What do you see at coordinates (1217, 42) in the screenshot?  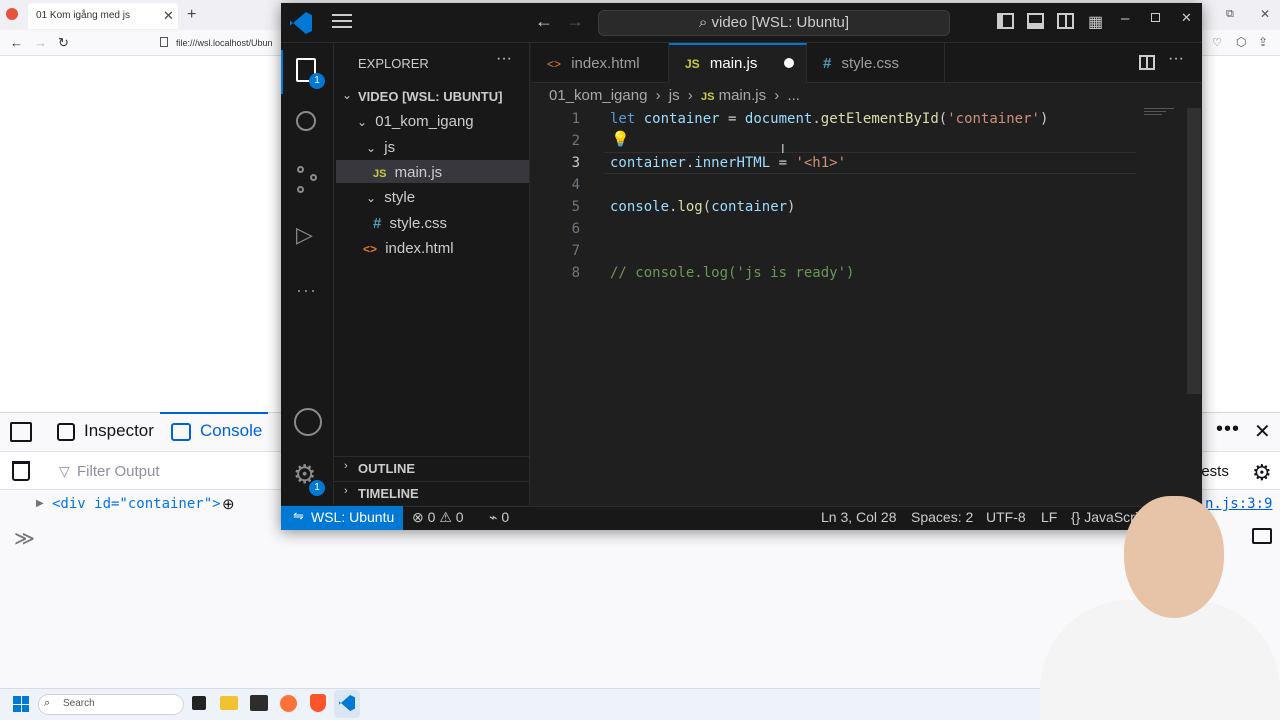 I see `pocket-icon: ♡` at bounding box center [1217, 42].